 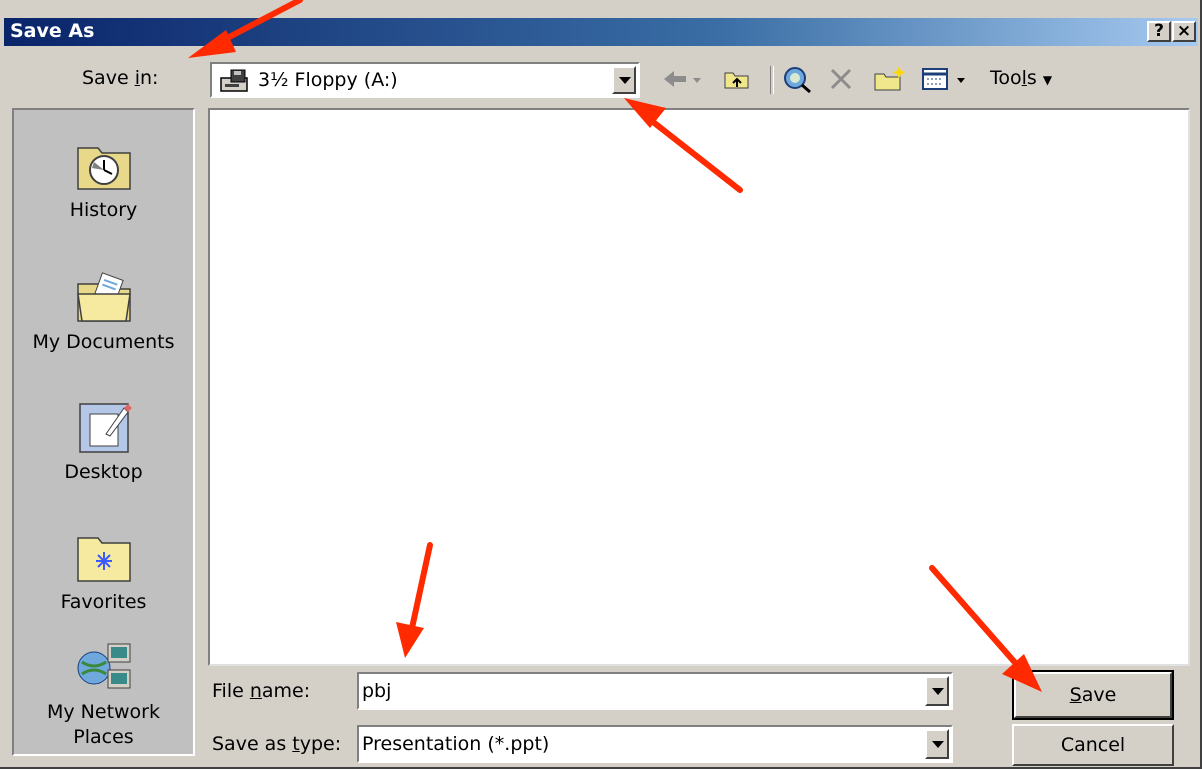 I want to click on cancel-button: Cancel, so click(x=1093, y=745).